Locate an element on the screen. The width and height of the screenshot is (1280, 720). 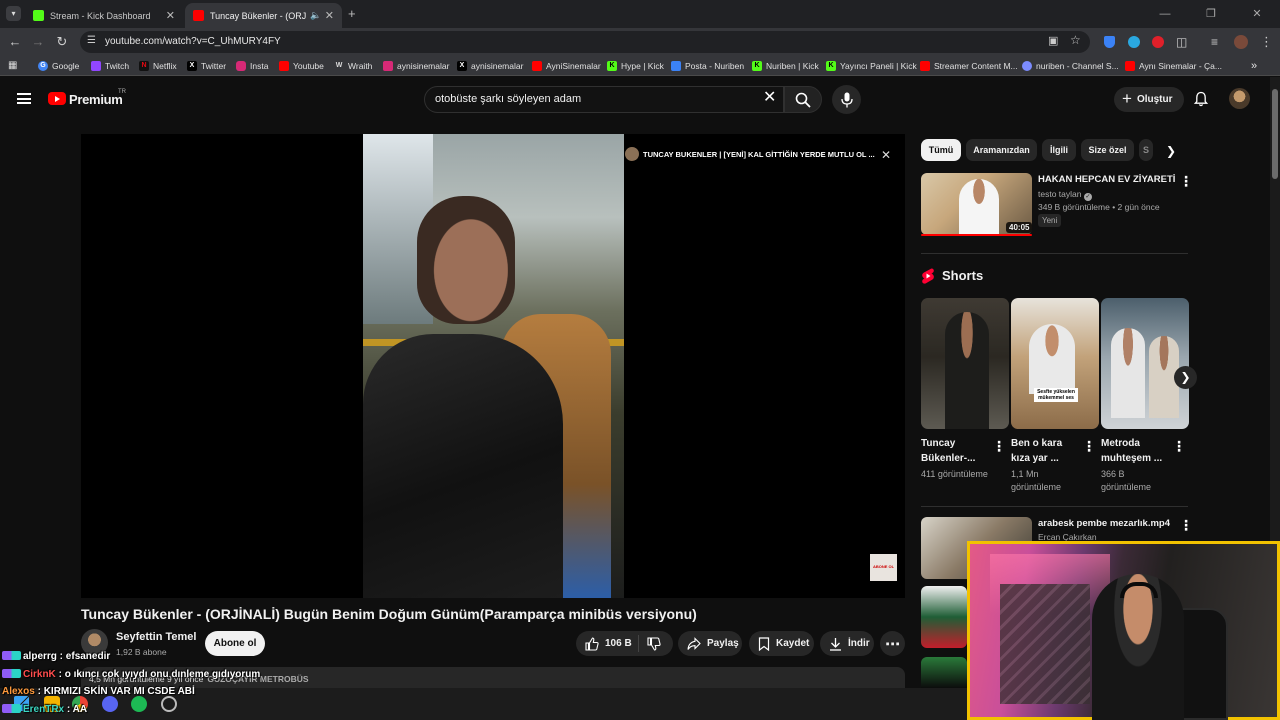
reading-list-icon: ≡ is located at coordinates (1214, 42).